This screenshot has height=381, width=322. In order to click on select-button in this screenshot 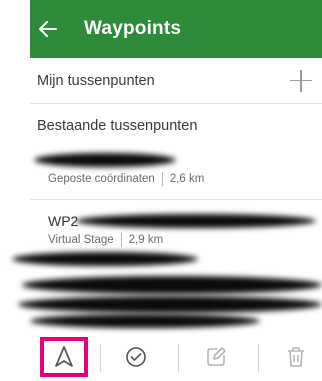, I will do `click(136, 357)`.